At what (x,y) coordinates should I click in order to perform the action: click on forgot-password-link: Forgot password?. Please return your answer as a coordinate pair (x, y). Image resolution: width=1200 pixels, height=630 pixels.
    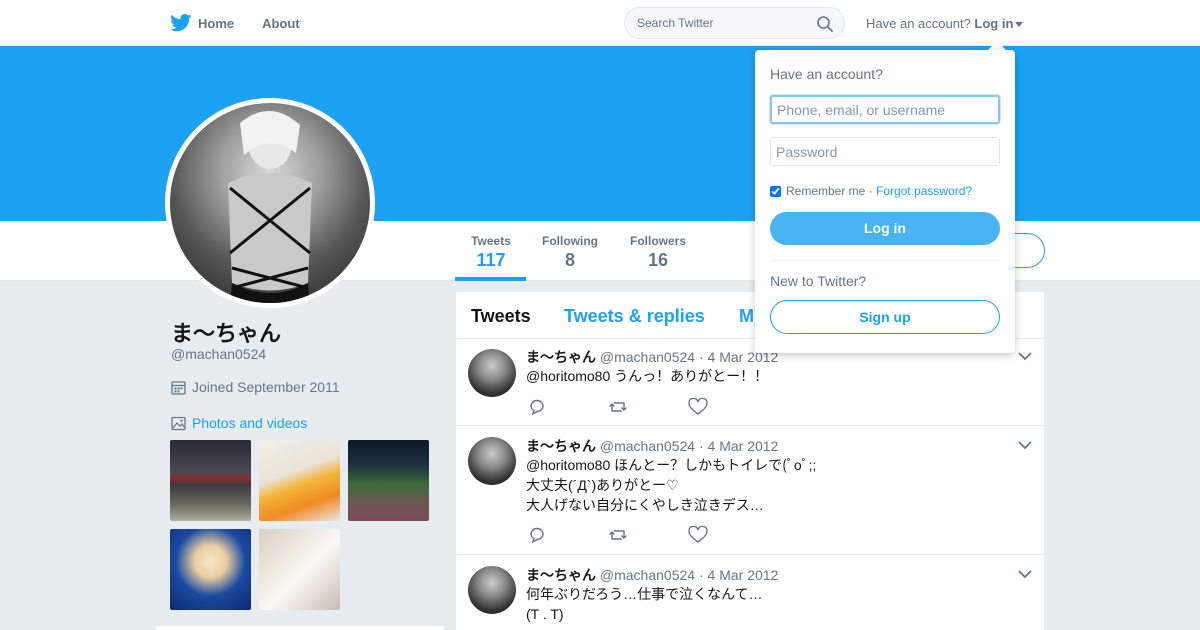
    Looking at the image, I should click on (924, 191).